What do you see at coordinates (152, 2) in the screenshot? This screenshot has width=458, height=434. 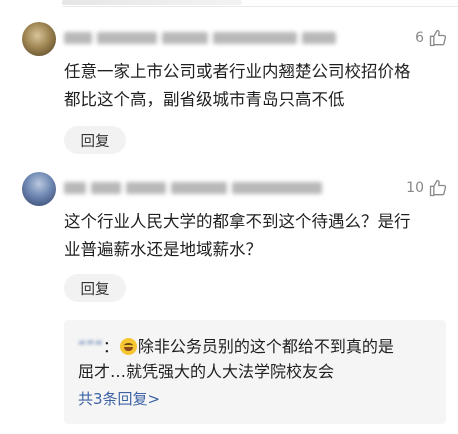 I see `previous-comment-remnant` at bounding box center [152, 2].